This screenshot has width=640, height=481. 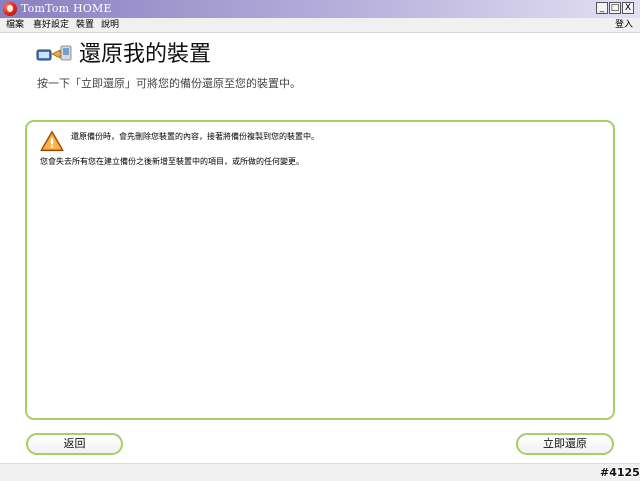 I want to click on menu-item-login: 登入, so click(x=624, y=25).